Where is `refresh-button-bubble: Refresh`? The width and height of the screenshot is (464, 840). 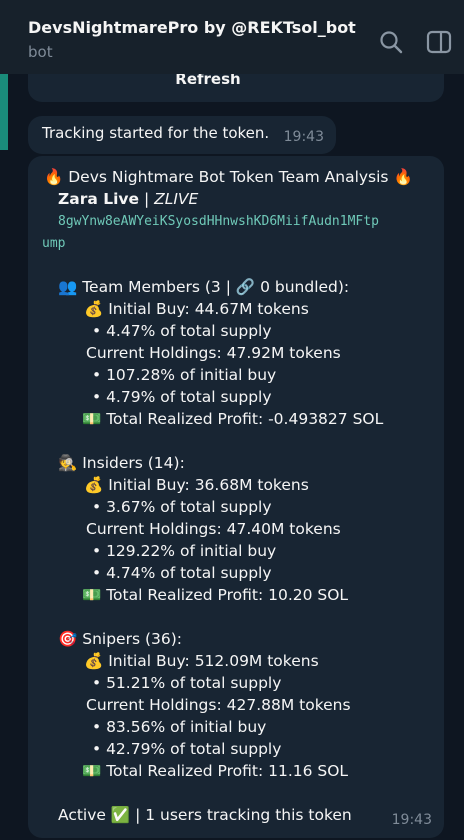 refresh-button-bubble: Refresh is located at coordinates (236, 88).